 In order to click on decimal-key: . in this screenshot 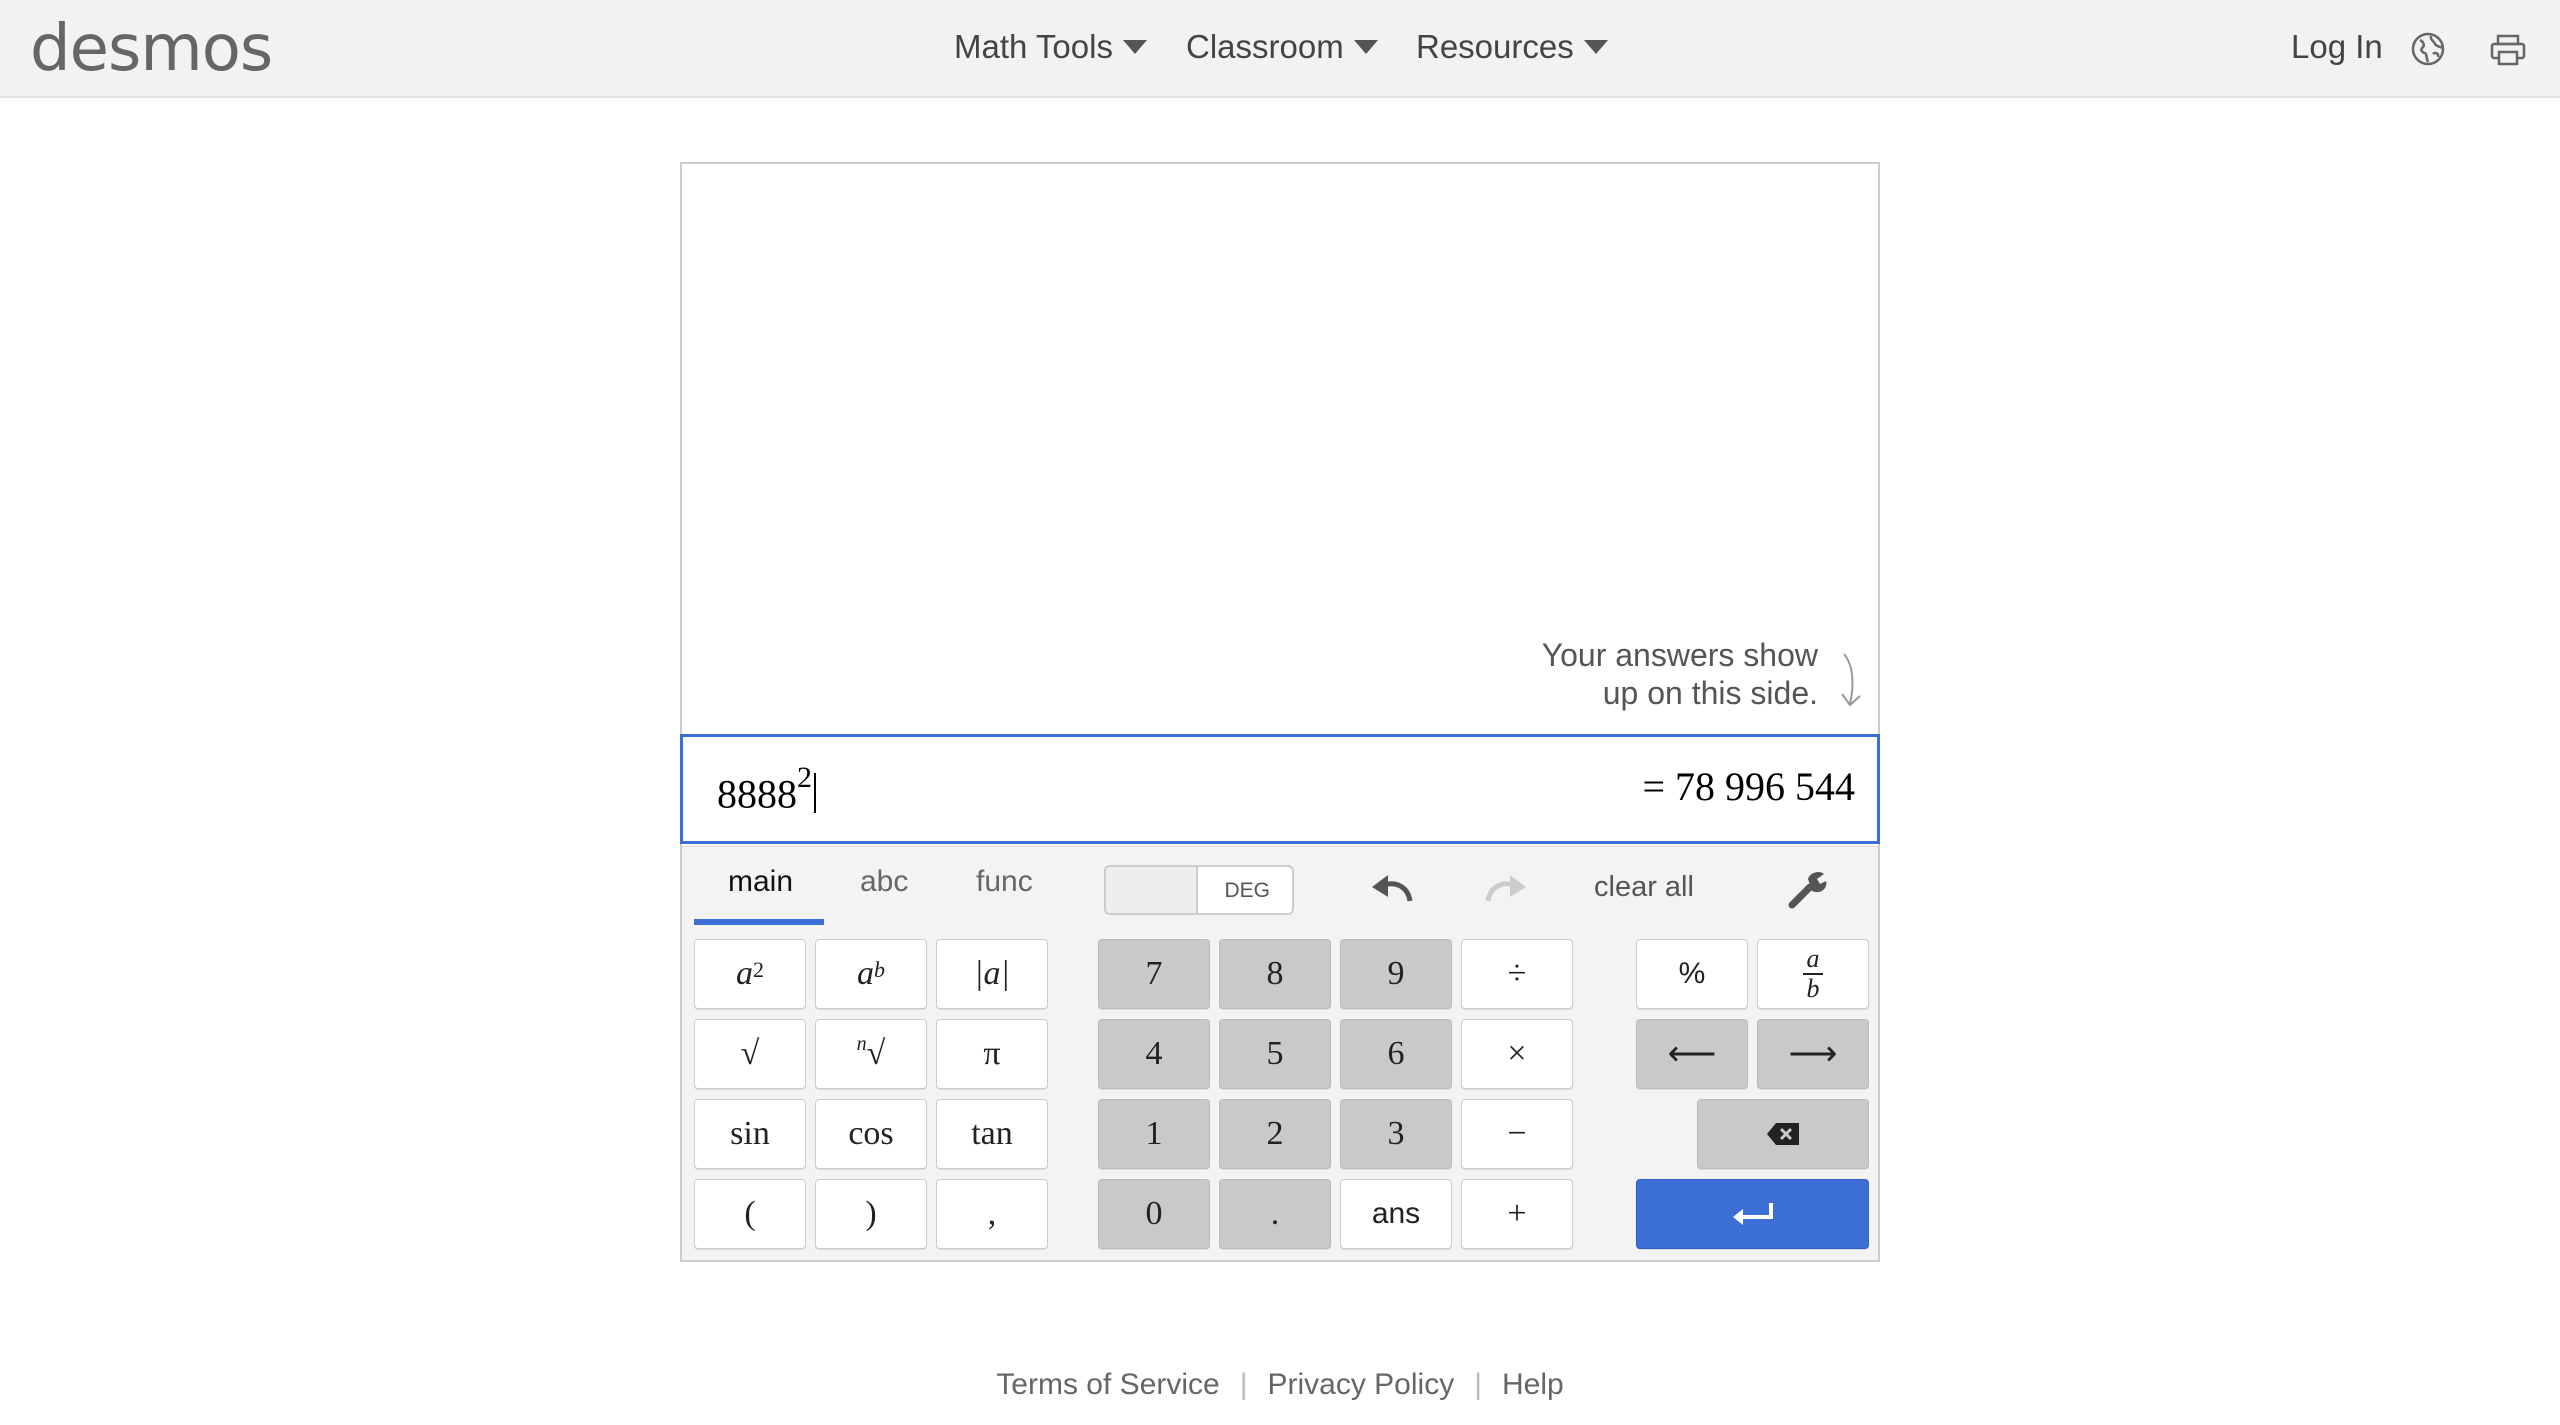, I will do `click(1275, 1214)`.